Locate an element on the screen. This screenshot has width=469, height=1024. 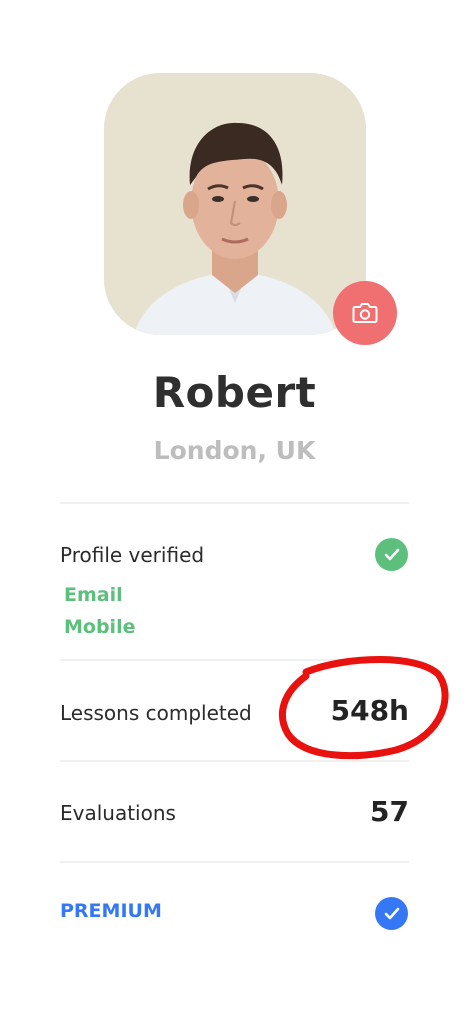
profile-name: Robert is located at coordinates (234, 392).